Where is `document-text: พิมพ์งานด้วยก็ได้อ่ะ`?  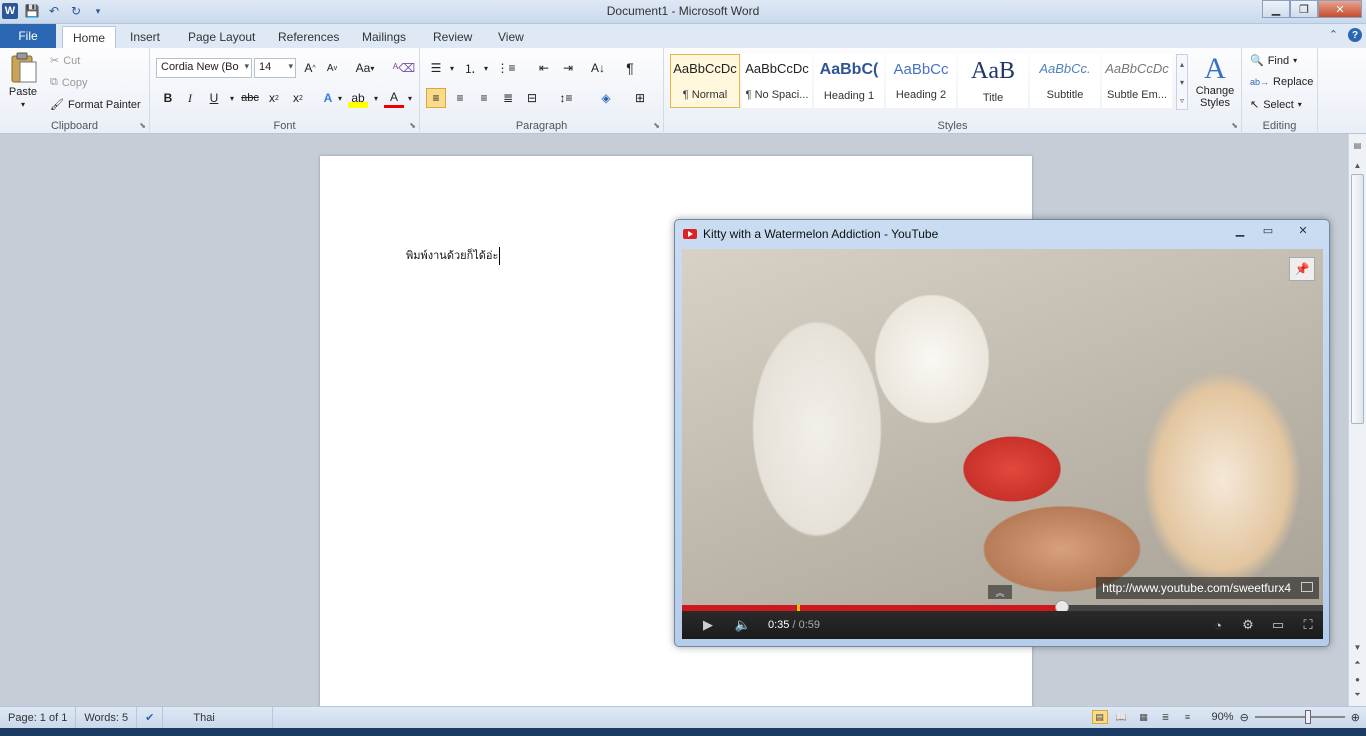 document-text: พิมพ์งานด้วยก็ได้อ่ะ is located at coordinates (453, 255).